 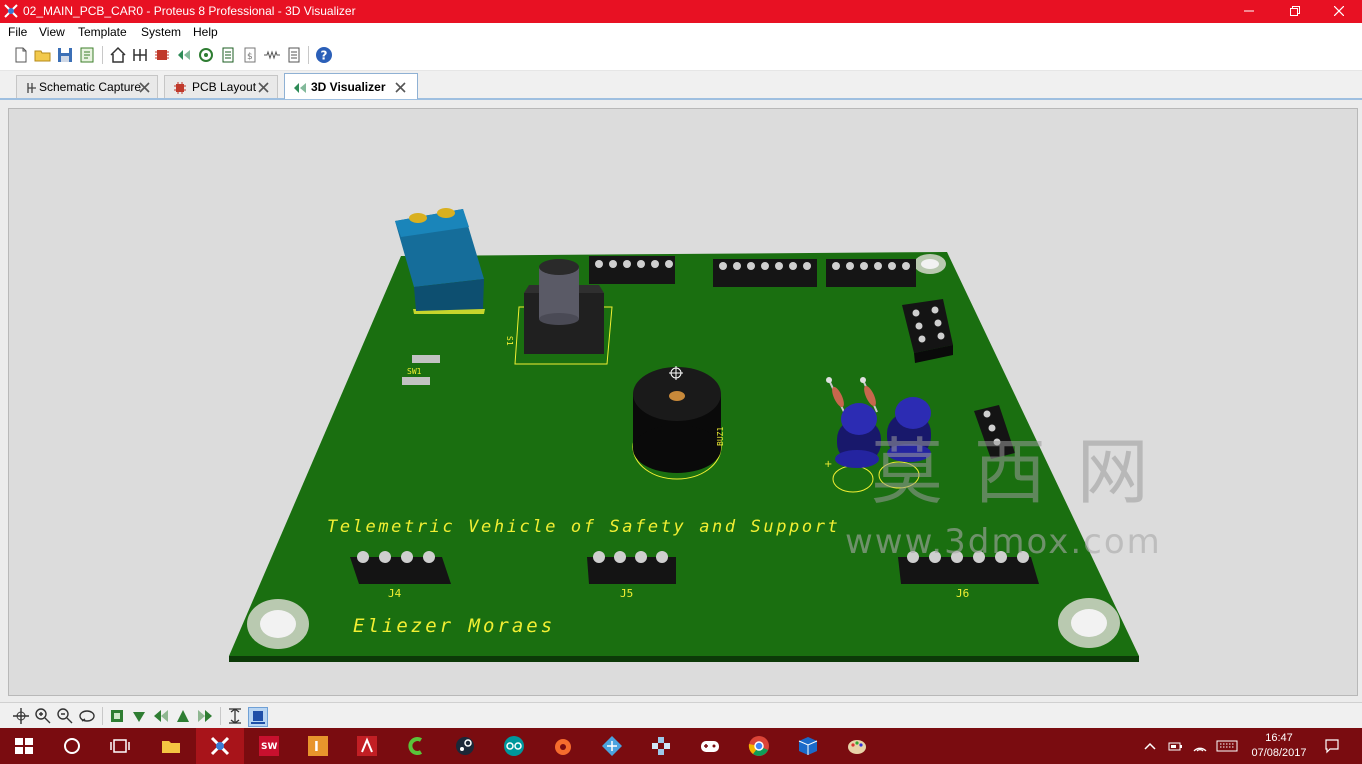 I want to click on taskbar-app-camtasia, so click(x=416, y=746).